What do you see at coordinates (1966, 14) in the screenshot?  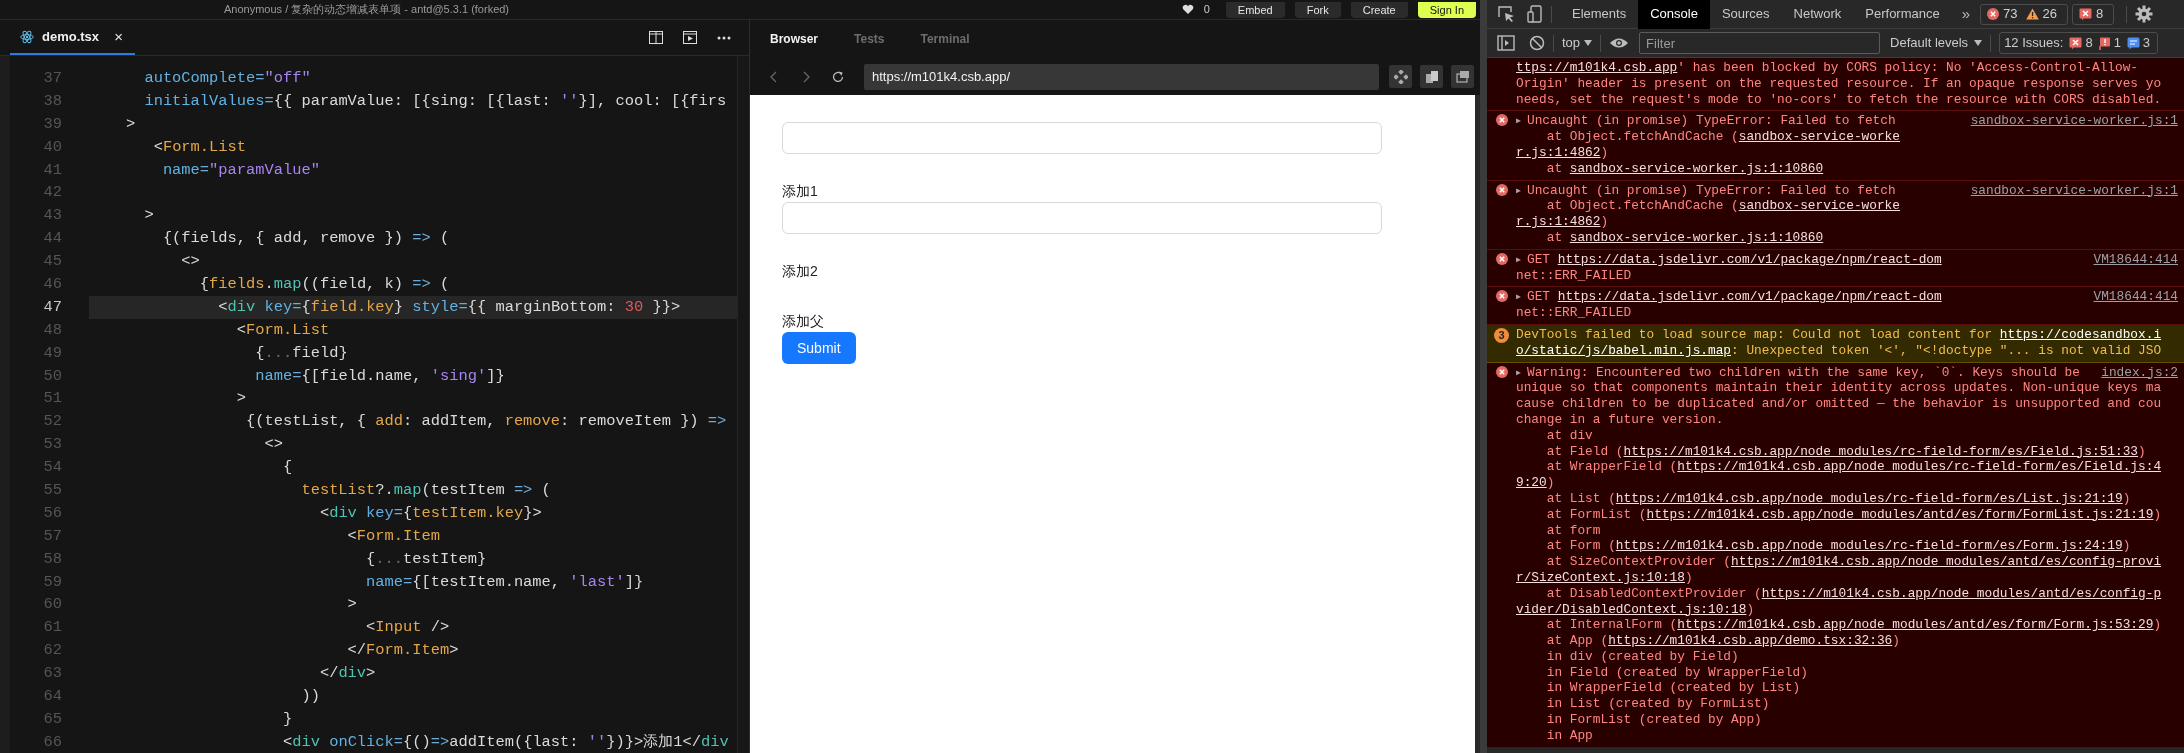 I see `more-tabs-button: »` at bounding box center [1966, 14].